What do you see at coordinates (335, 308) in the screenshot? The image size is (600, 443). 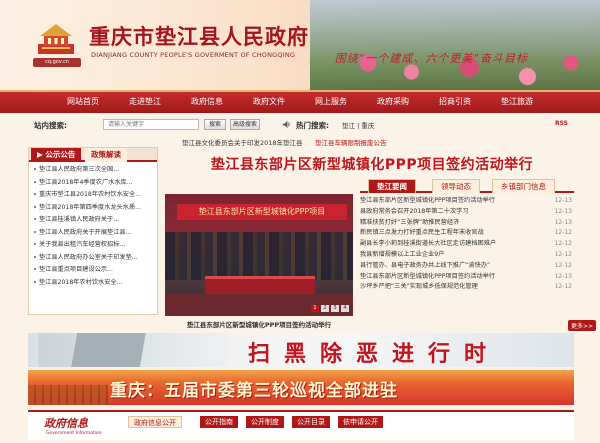 I see `pager-dot: 3` at bounding box center [335, 308].